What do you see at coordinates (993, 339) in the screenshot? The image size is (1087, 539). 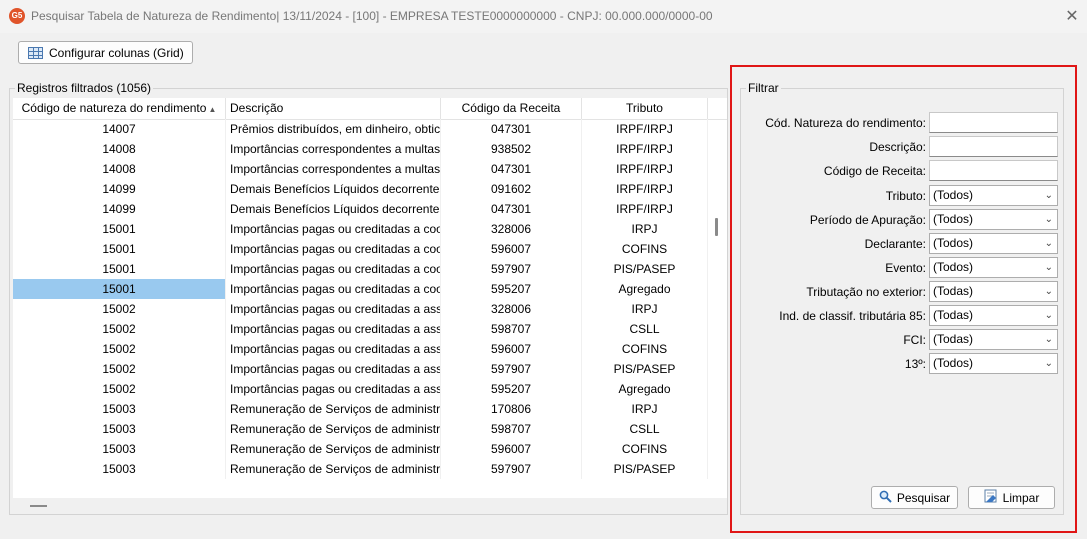 I see `fci-select: (Todas) ⌄` at bounding box center [993, 339].